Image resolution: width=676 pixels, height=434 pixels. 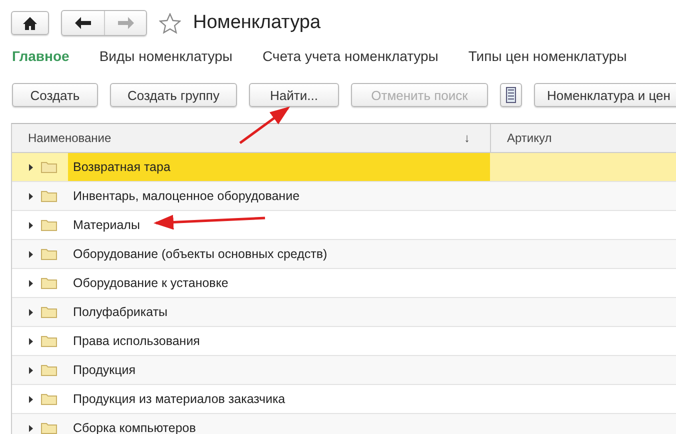 I want to click on star-icon, so click(x=170, y=23).